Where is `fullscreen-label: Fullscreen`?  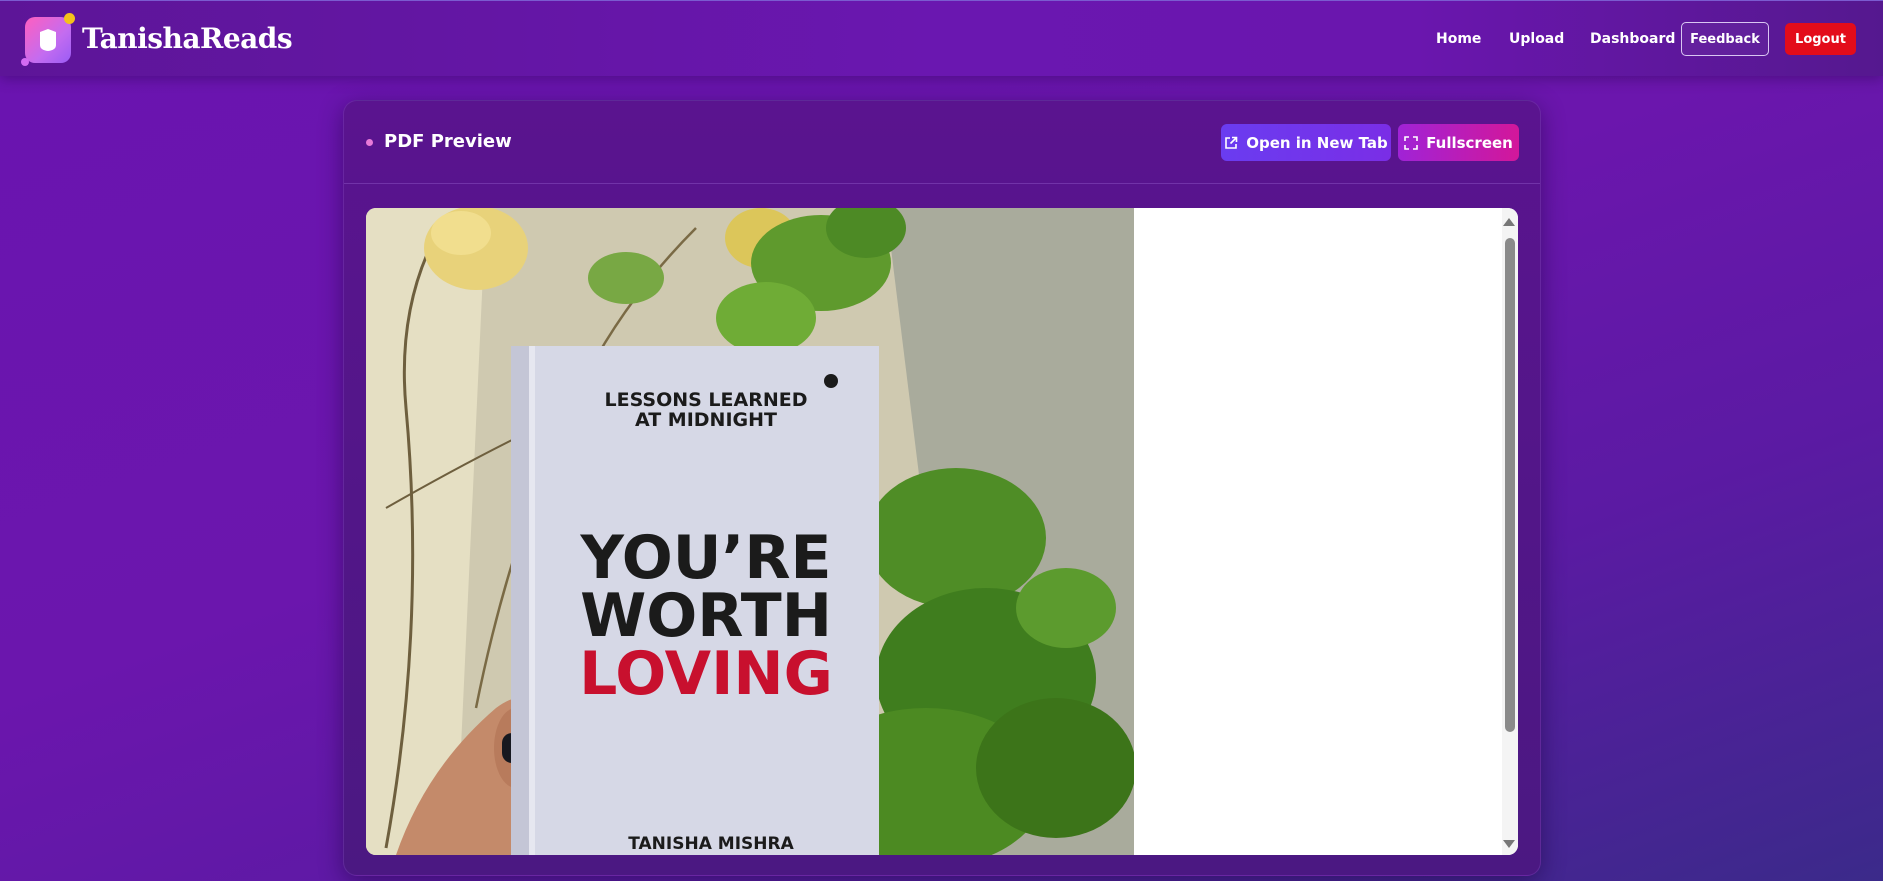 fullscreen-label: Fullscreen is located at coordinates (1469, 142).